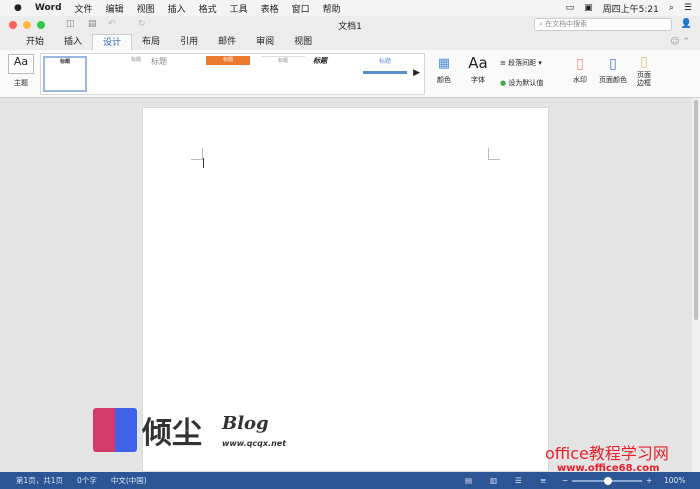 The width and height of the screenshot is (700, 489). I want to click on menu-edit: 编辑, so click(115, 8).